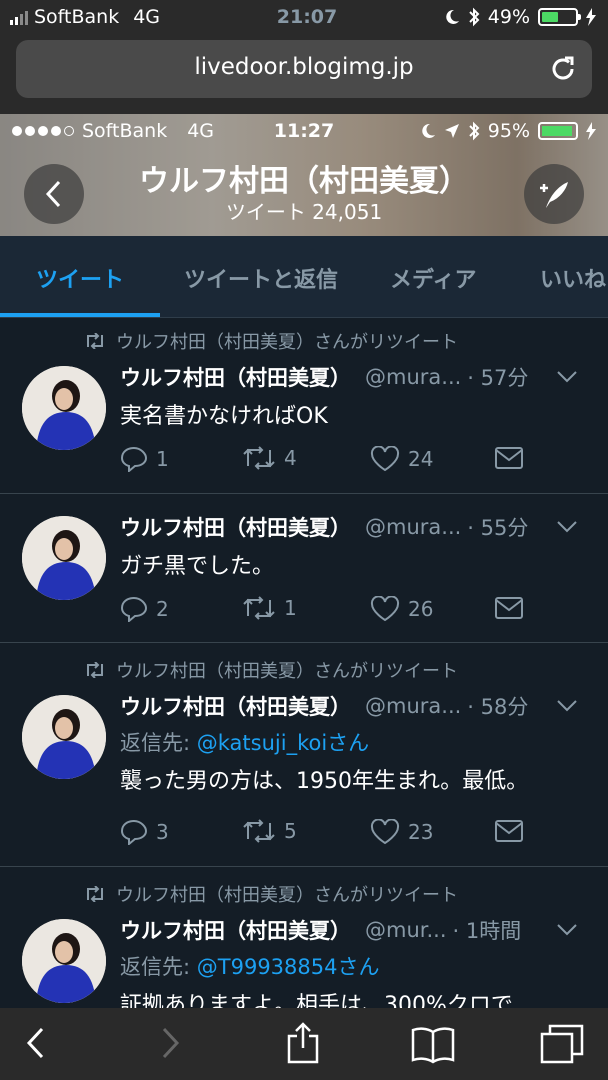 The image size is (608, 1080). Describe the element at coordinates (316, 1000) in the screenshot. I see `tweet-text: 証拠ありますよ。相手は、300%クロで` at that location.